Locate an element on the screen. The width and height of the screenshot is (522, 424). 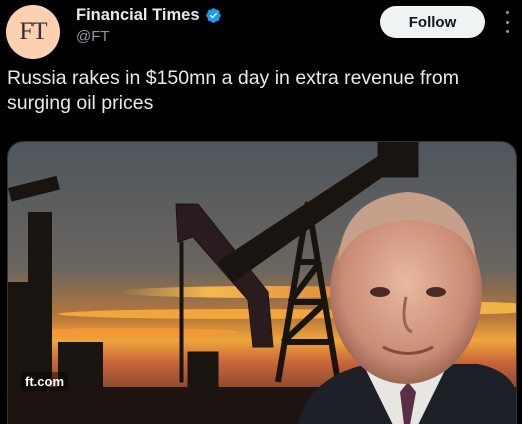
follow-button: Follow is located at coordinates (432, 22).